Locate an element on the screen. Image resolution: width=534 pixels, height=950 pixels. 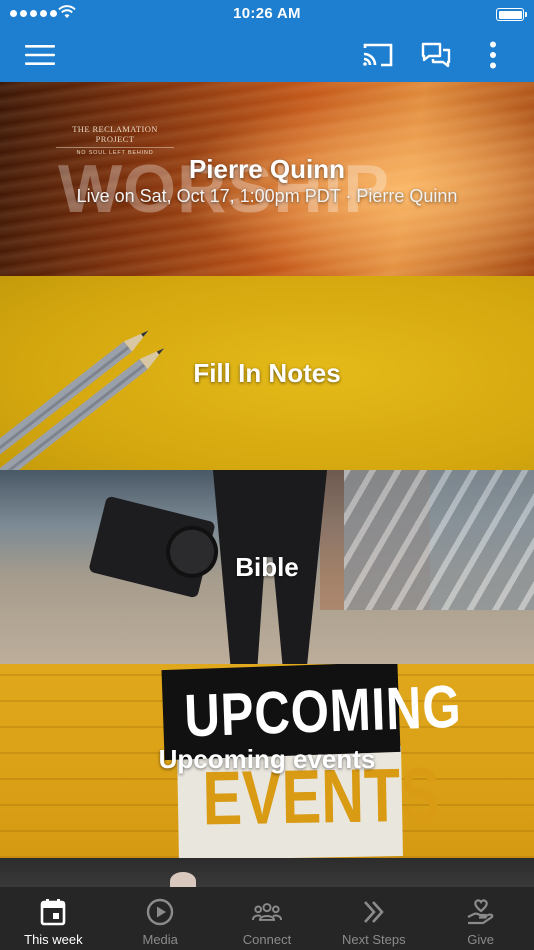
chat-icon is located at coordinates (436, 55).